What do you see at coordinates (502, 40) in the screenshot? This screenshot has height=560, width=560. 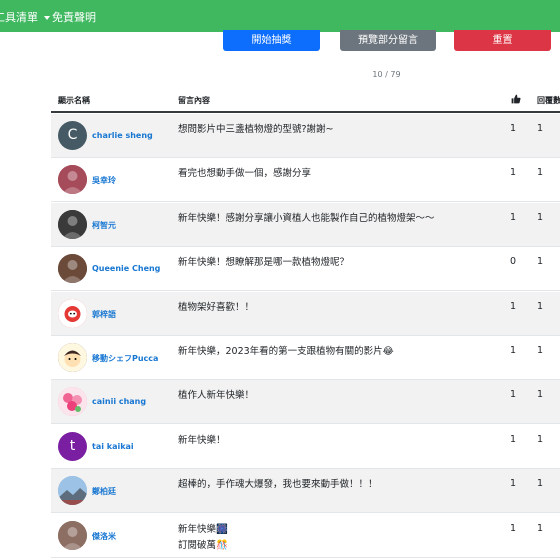 I see `reset-button: 重置` at bounding box center [502, 40].